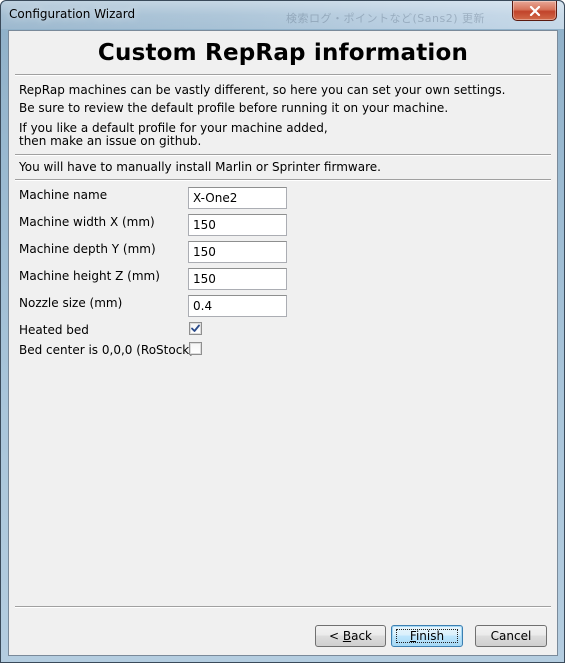  What do you see at coordinates (386, 18) in the screenshot?
I see `background-window-ghost-text: 検索ログ・ポイントなど(Sans2) 更新` at bounding box center [386, 18].